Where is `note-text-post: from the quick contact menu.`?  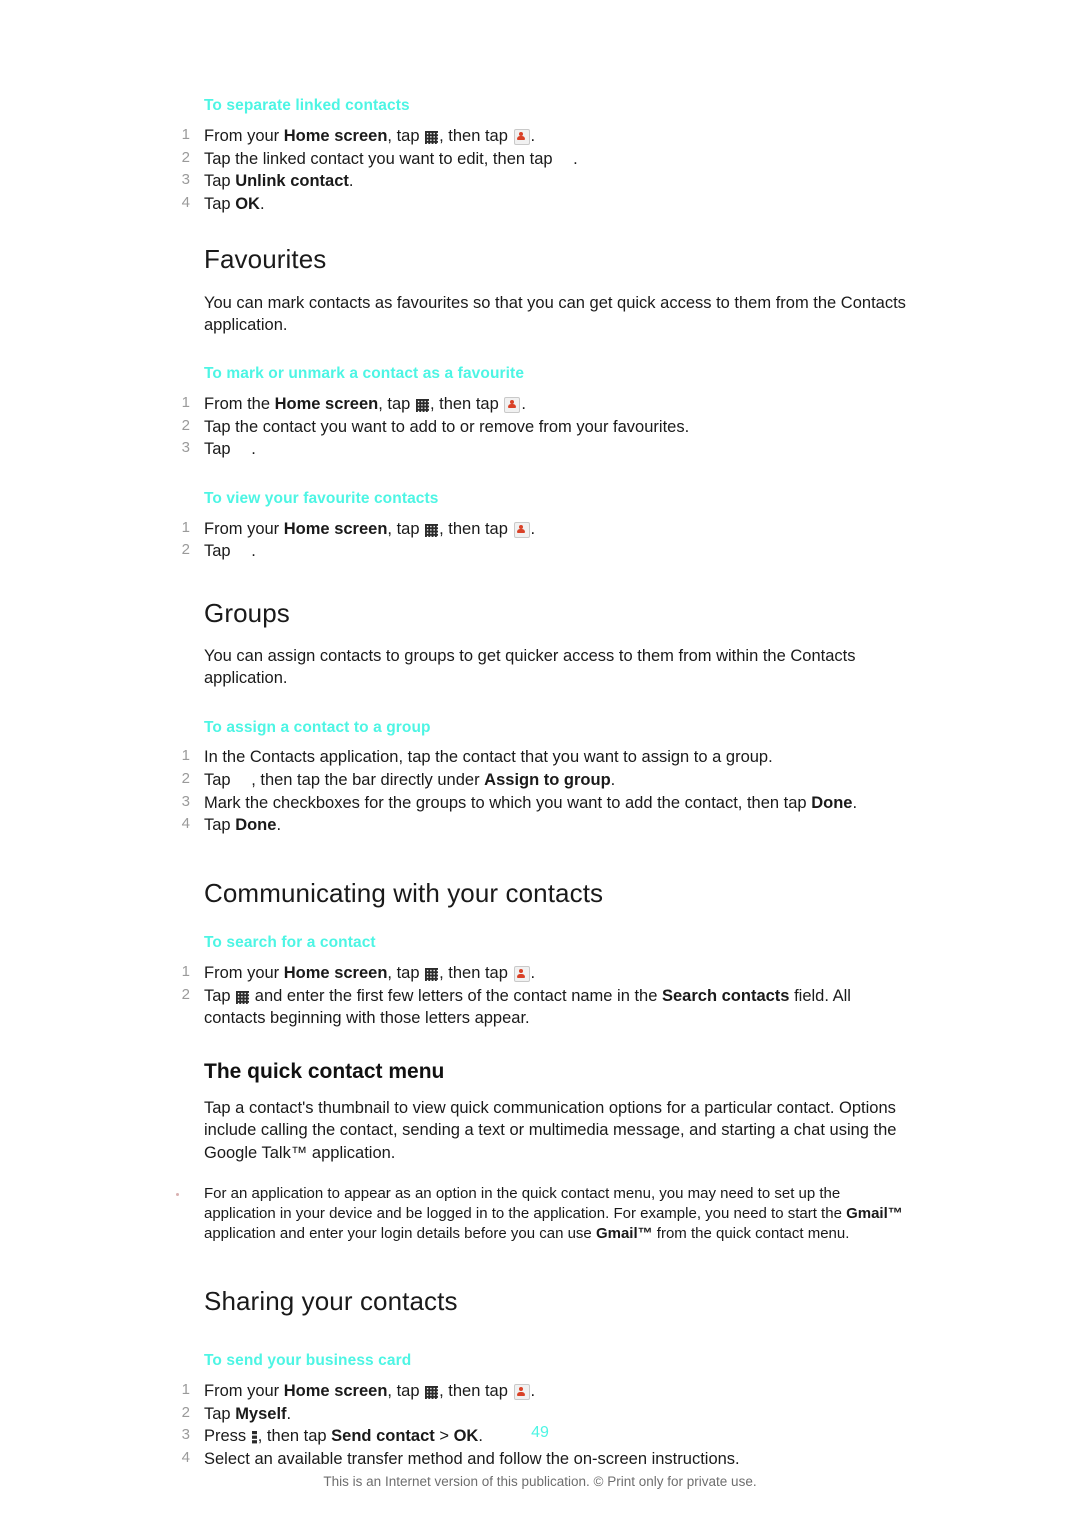
note-text-post: from the quick contact menu. is located at coordinates (751, 1234).